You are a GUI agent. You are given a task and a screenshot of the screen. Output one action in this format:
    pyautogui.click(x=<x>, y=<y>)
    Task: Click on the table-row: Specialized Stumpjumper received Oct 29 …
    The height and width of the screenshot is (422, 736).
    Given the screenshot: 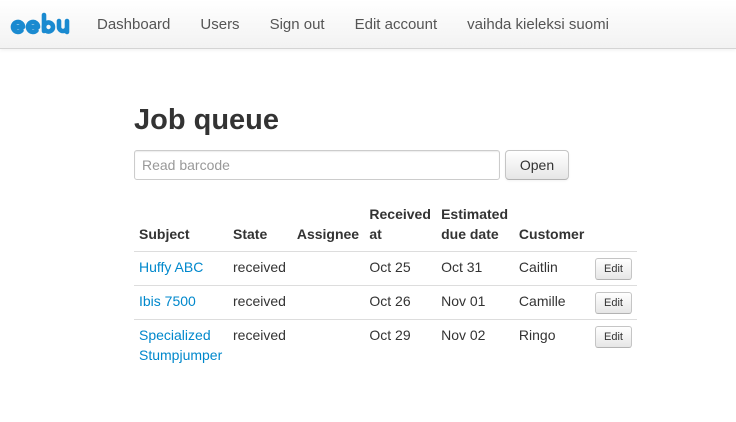 What is the action you would take?
    pyautogui.click(x=385, y=344)
    